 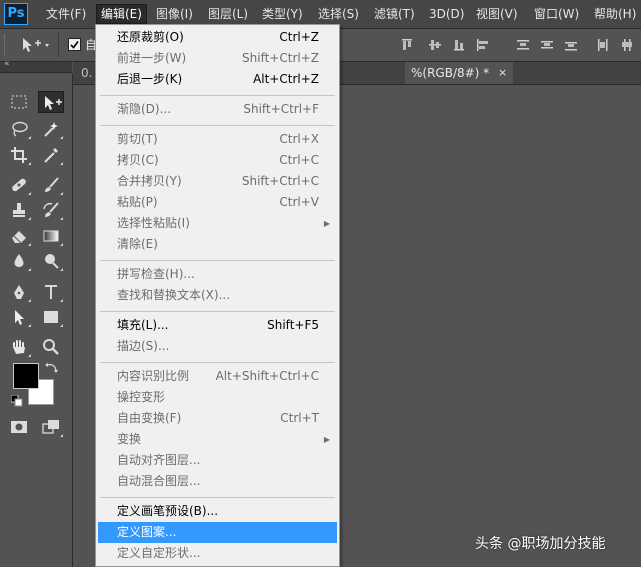 I want to click on photoshop-logo: Ps, so click(x=16, y=14).